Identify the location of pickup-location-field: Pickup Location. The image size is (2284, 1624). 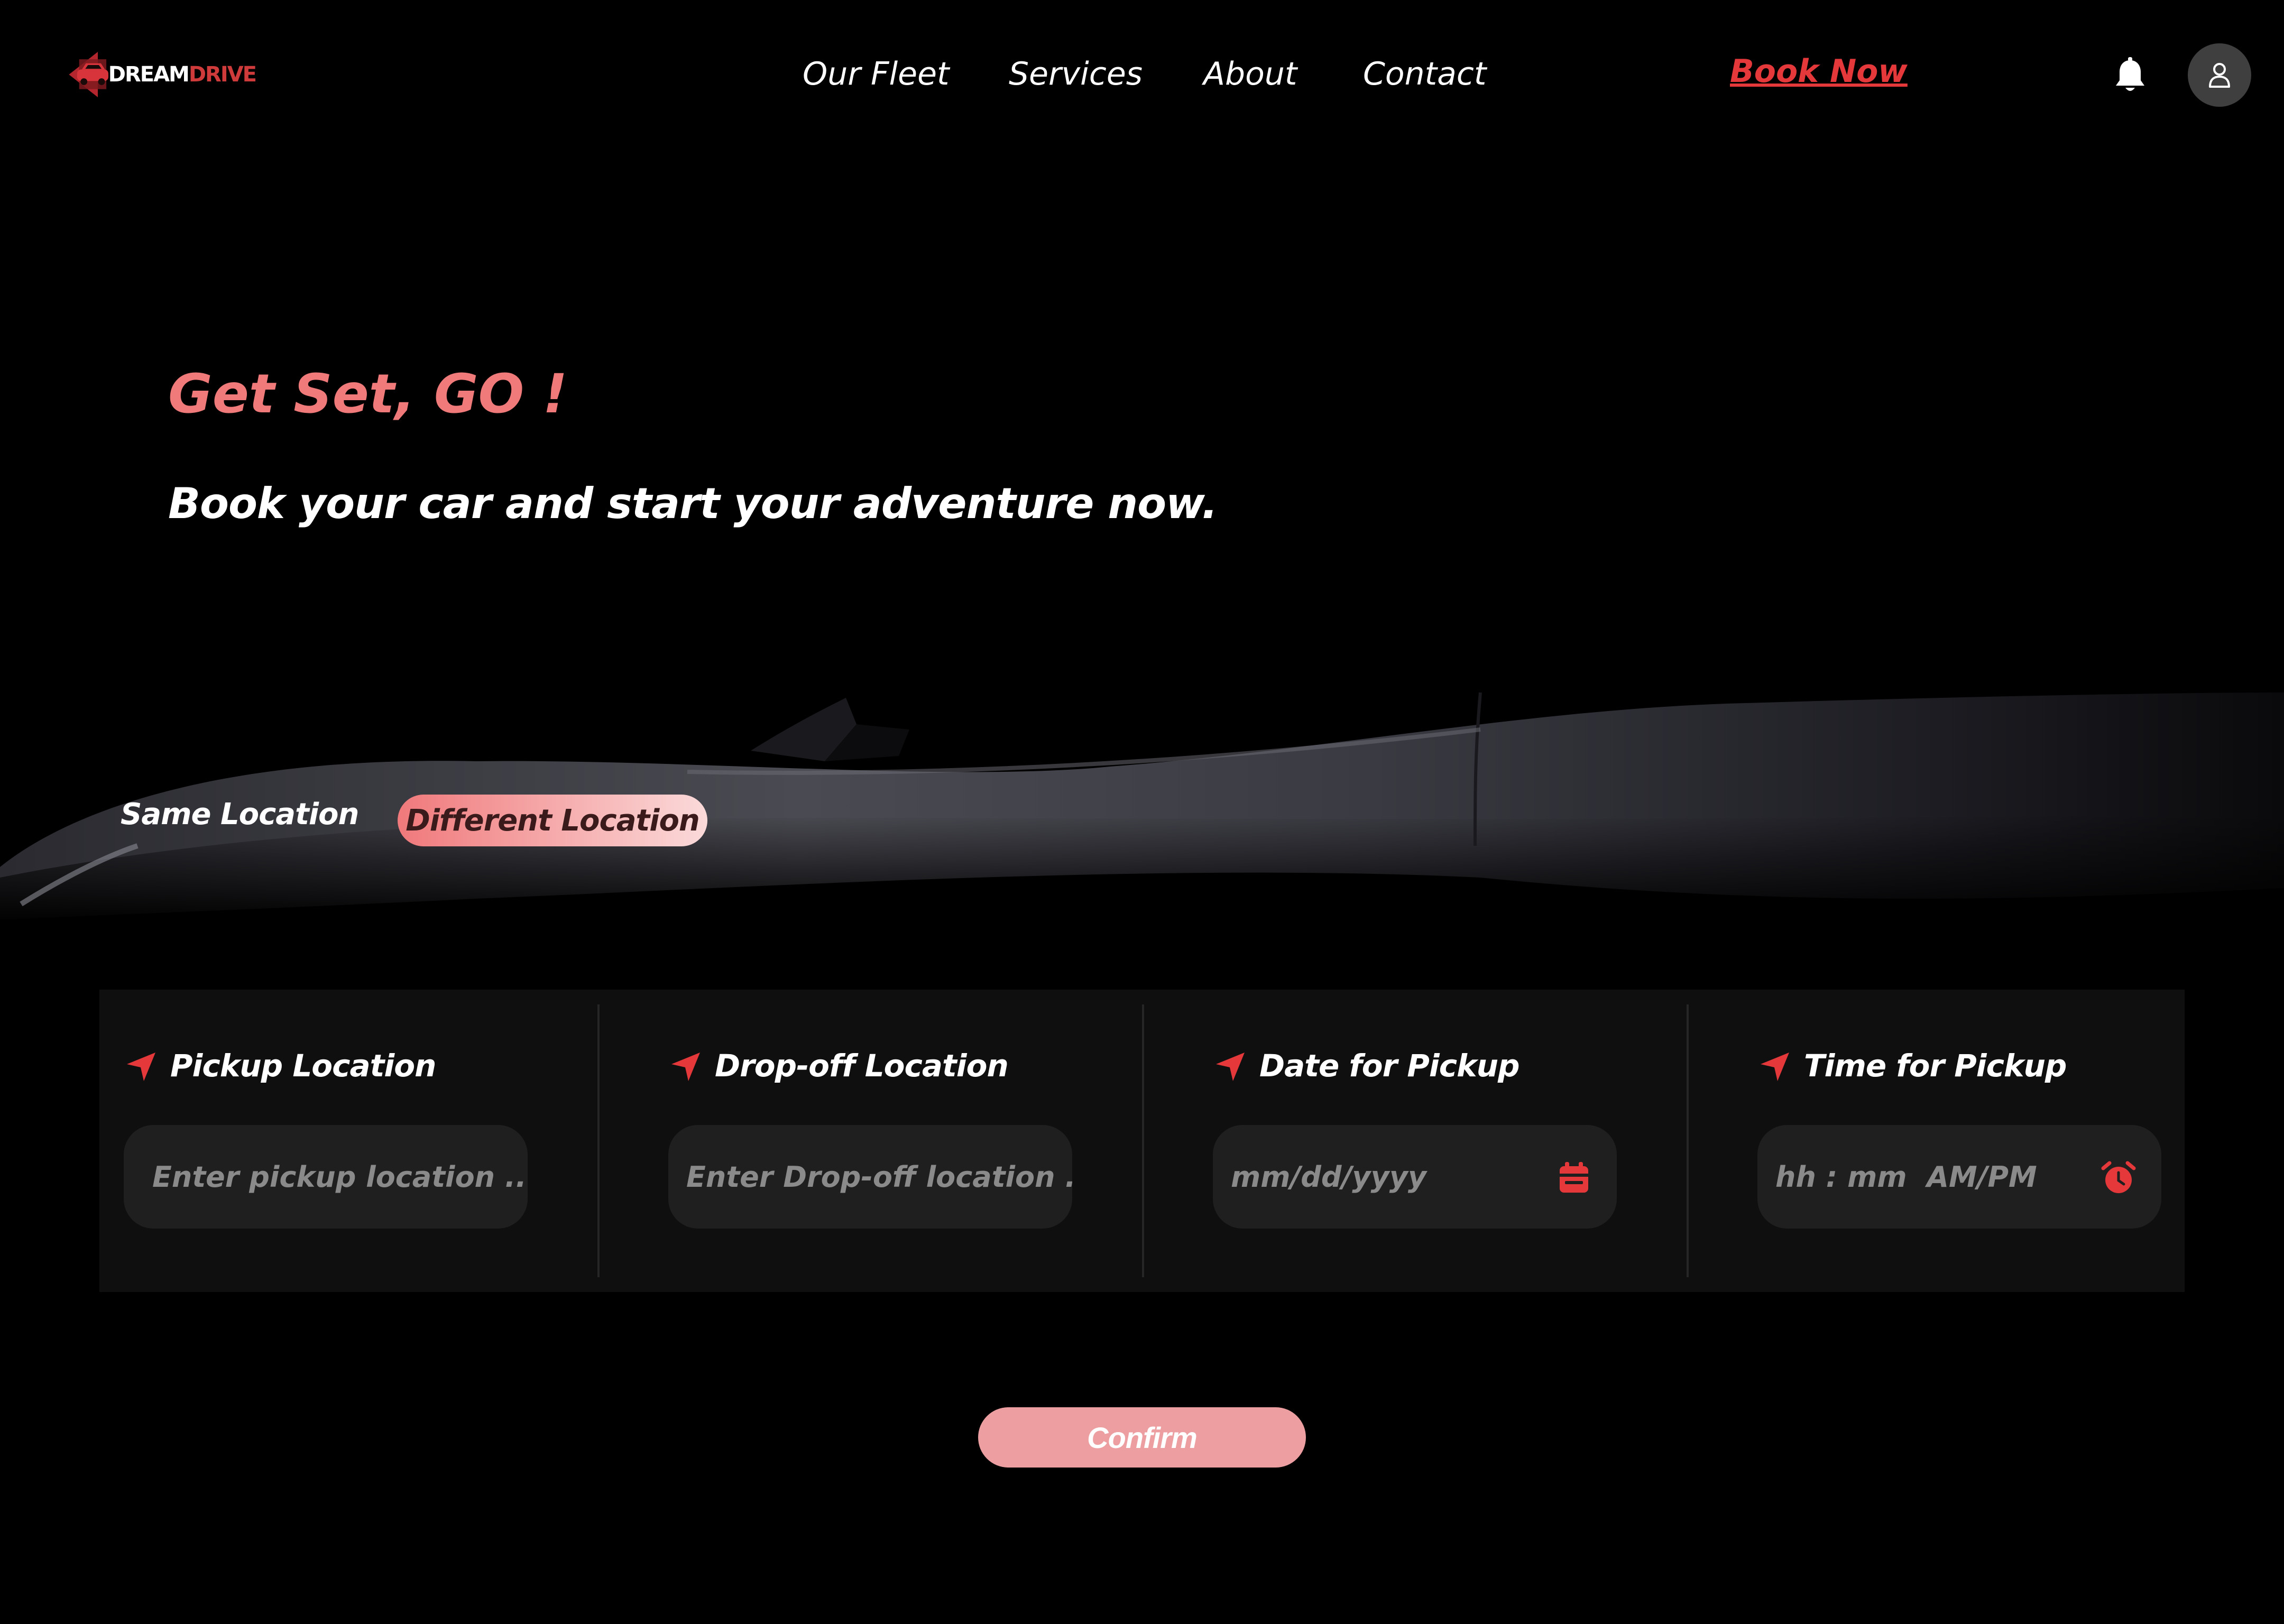
(371, 1141).